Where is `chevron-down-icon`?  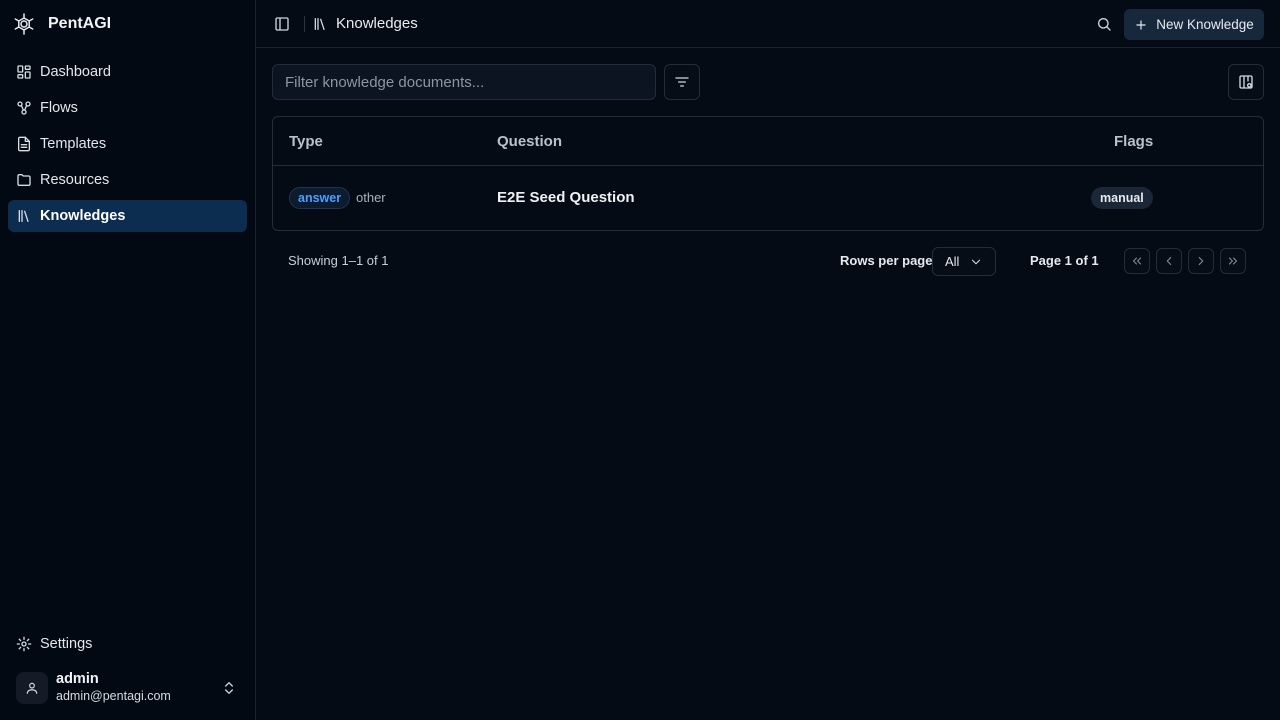
chevron-down-icon is located at coordinates (976, 262).